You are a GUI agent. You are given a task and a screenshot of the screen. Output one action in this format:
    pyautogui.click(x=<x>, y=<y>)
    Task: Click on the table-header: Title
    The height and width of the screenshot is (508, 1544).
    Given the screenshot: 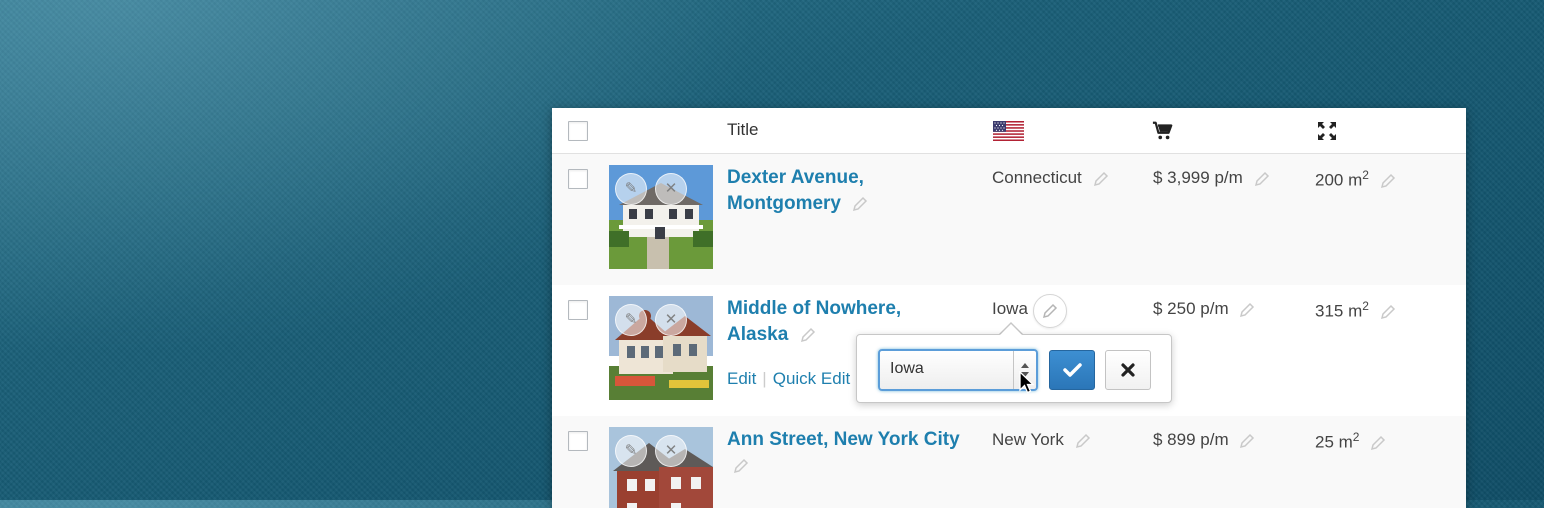 What is the action you would take?
    pyautogui.click(x=1009, y=131)
    